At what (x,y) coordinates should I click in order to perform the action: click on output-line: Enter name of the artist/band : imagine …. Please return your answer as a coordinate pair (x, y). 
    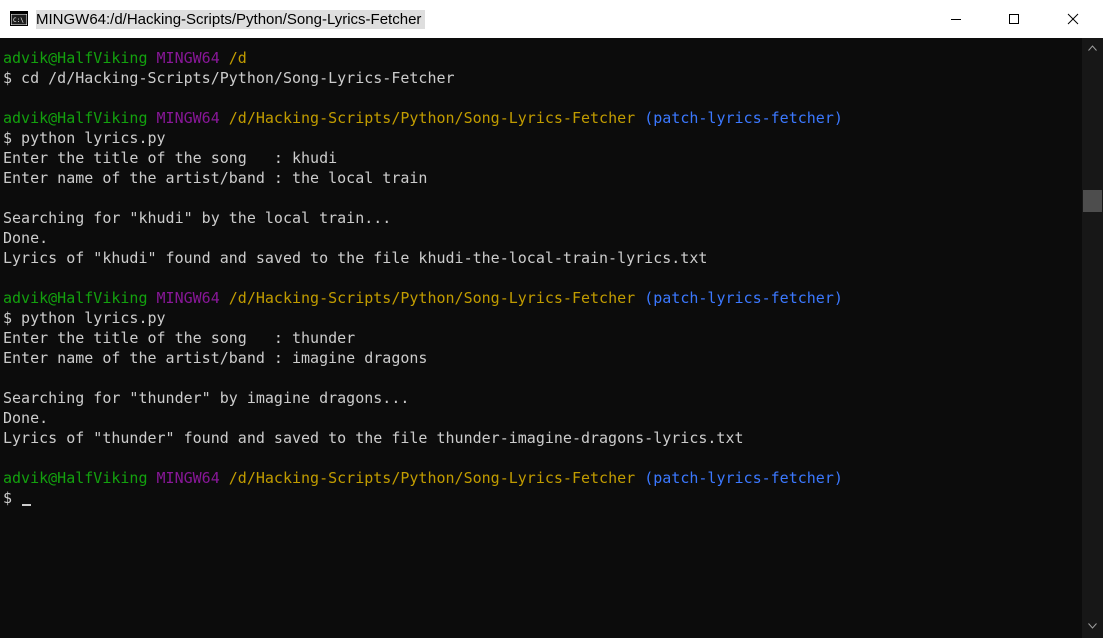
    Looking at the image, I should click on (215, 358).